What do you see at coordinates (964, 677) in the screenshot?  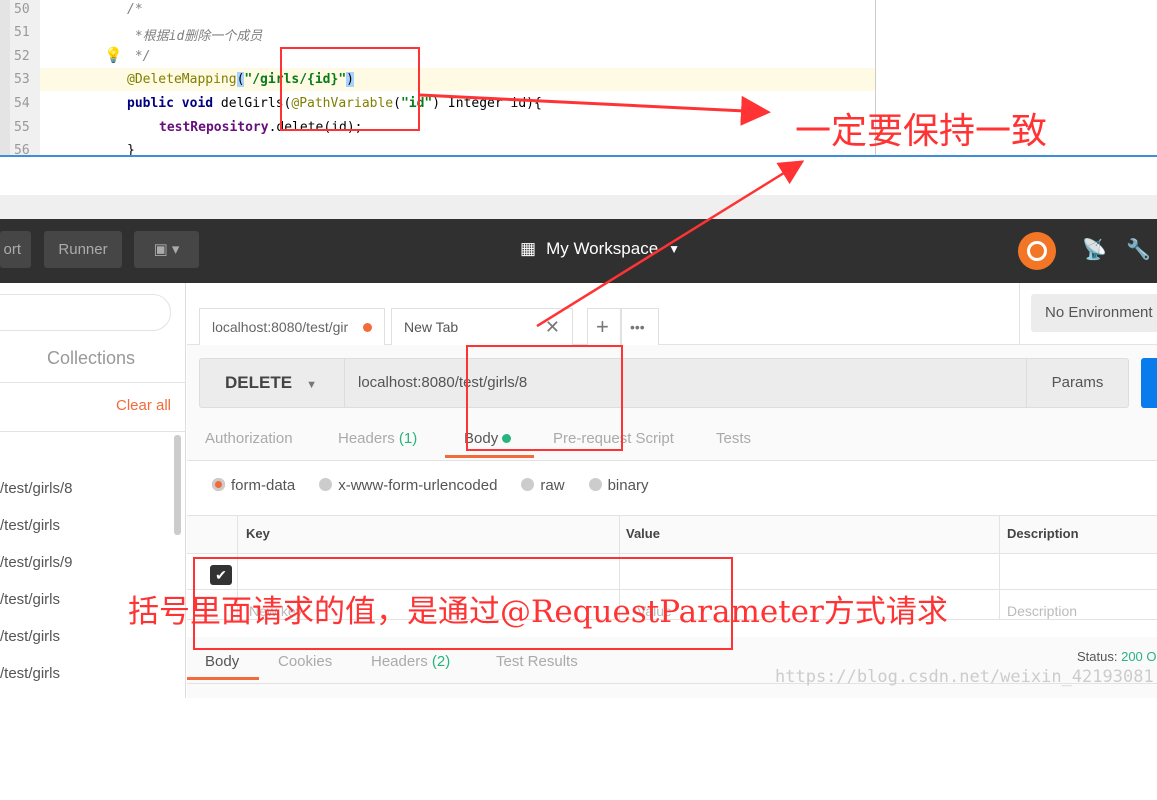 I see `watermark: https://blog.csdn.net/weixin_42193081` at bounding box center [964, 677].